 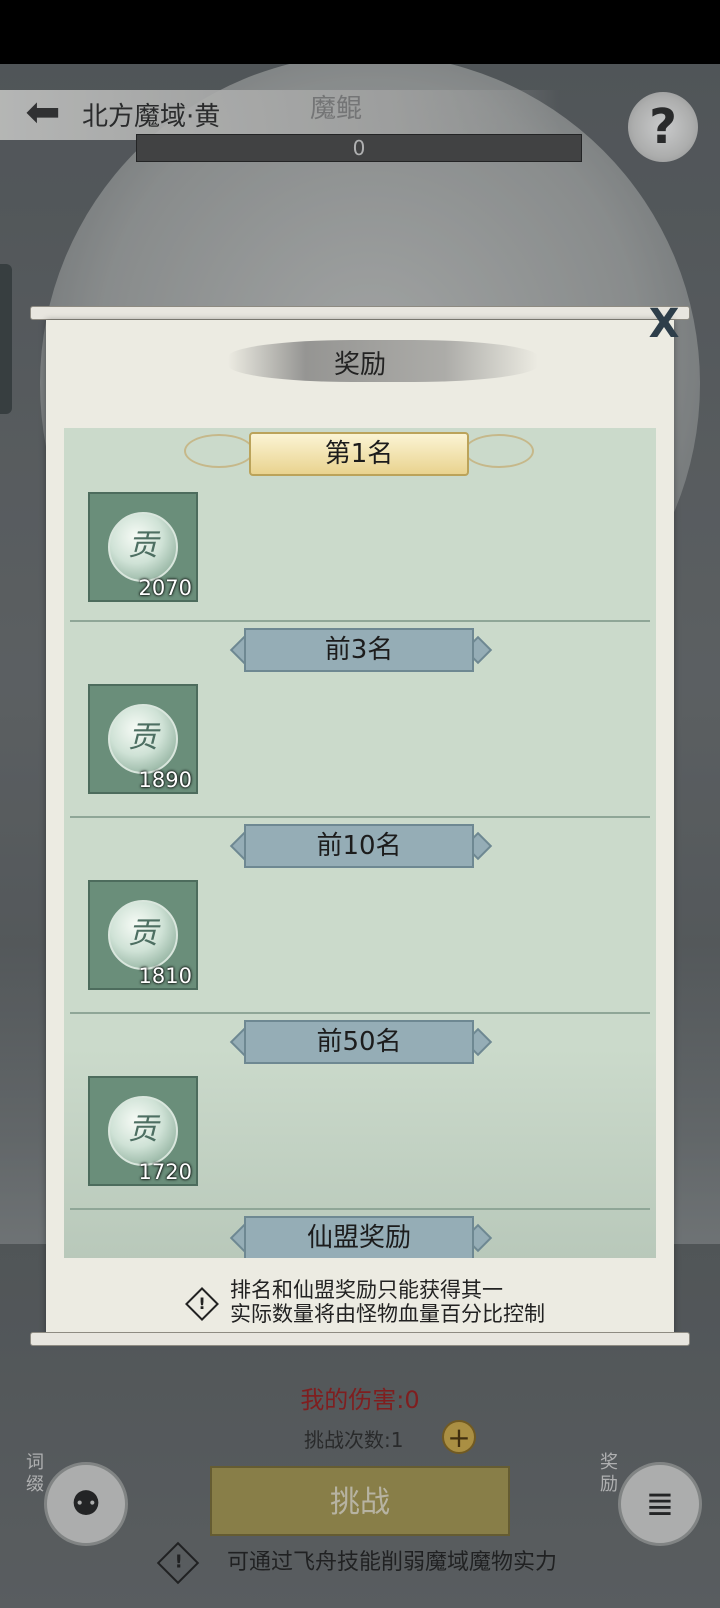 What do you see at coordinates (359, 846) in the screenshot?
I see `tier-header: 前10名` at bounding box center [359, 846].